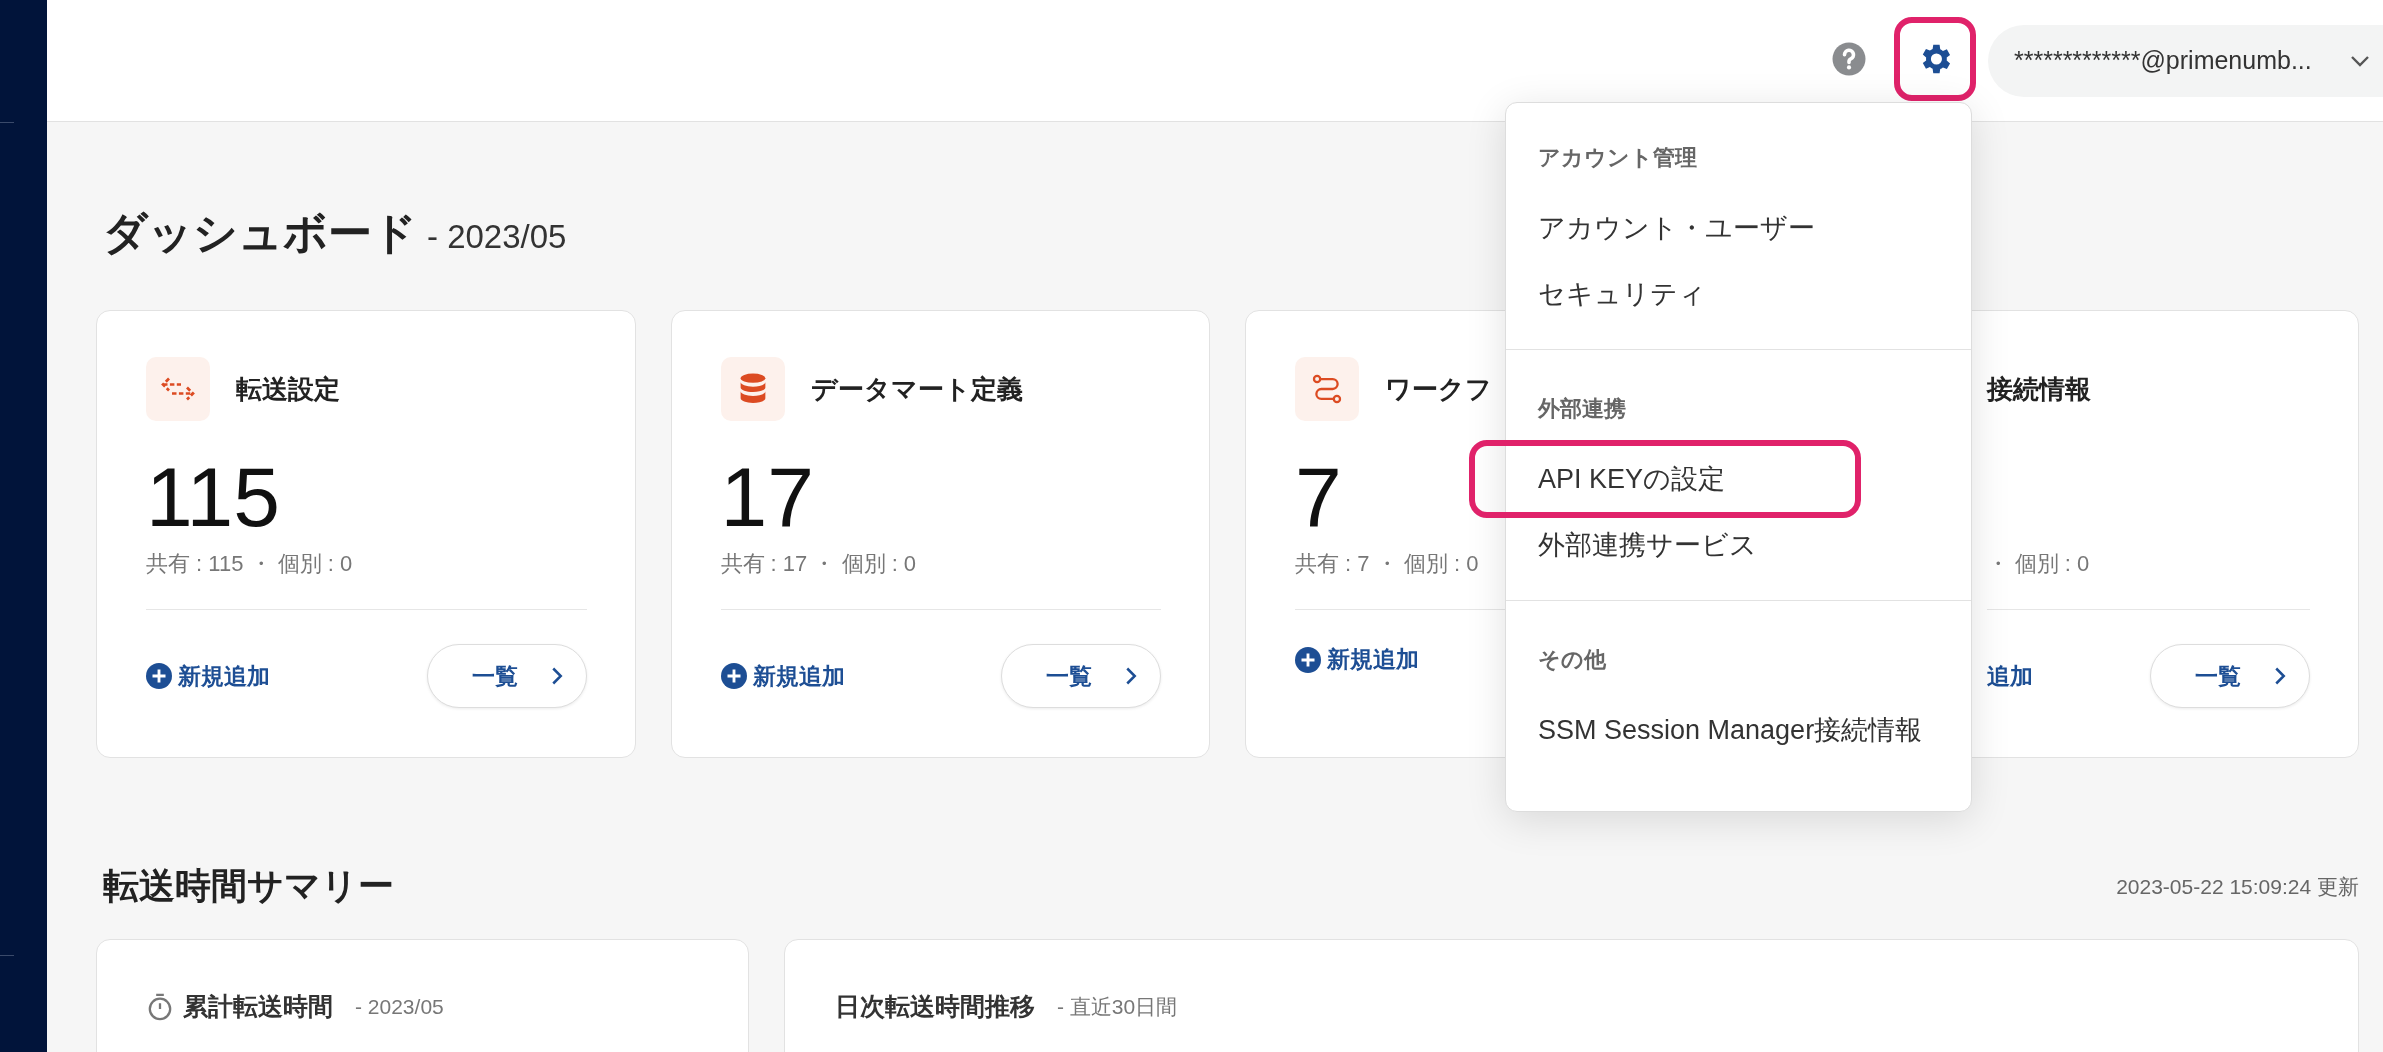 Image resolution: width=2383 pixels, height=1052 pixels. Describe the element at coordinates (2360, 60) in the screenshot. I see `caret-icon` at that location.